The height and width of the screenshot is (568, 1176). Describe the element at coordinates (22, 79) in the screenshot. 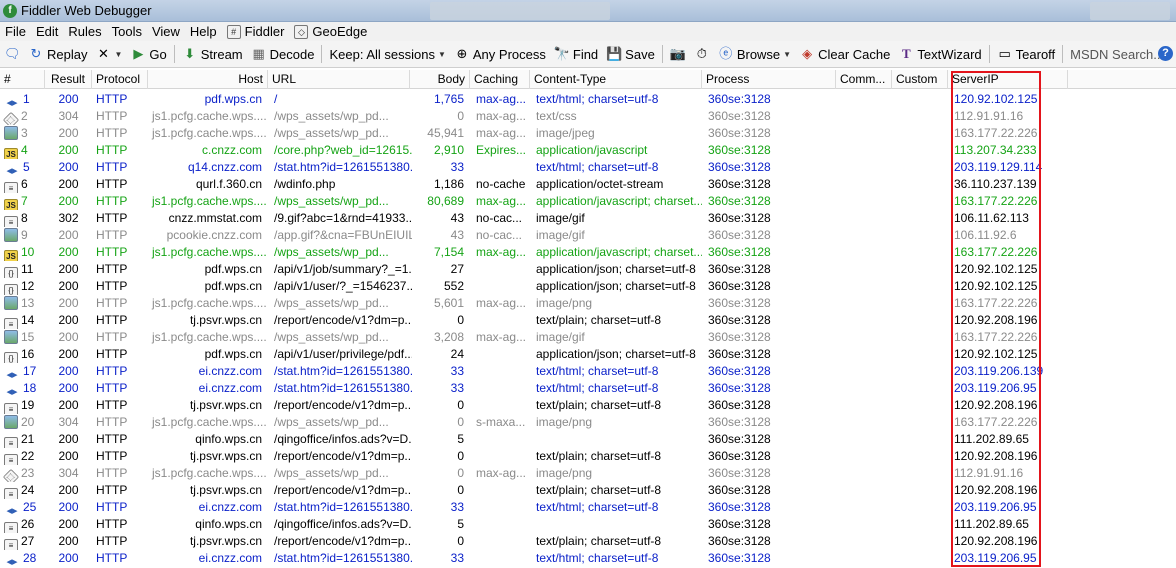

I see `column-header-number: #` at that location.